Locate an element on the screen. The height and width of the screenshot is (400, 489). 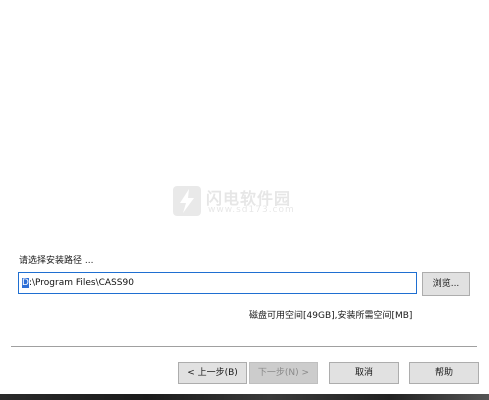
install-path-selected-text: D is located at coordinates (25, 283).